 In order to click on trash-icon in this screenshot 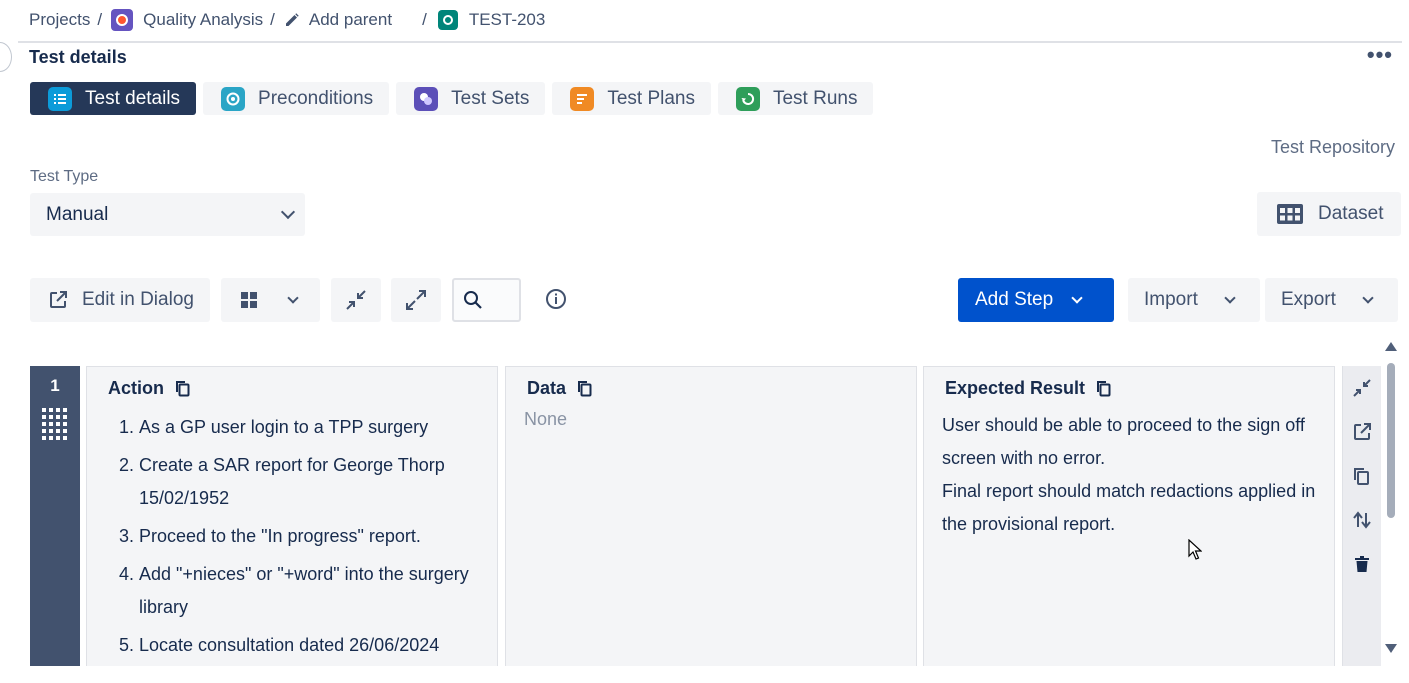, I will do `click(1362, 564)`.